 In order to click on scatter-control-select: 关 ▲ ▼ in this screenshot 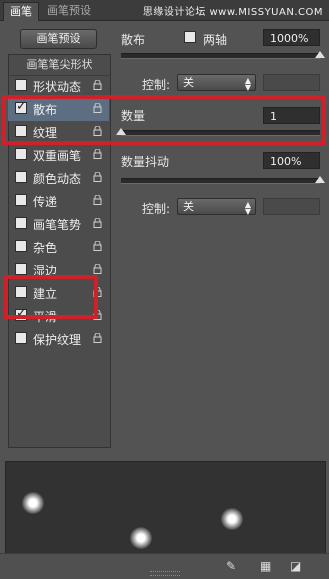, I will do `click(216, 83)`.